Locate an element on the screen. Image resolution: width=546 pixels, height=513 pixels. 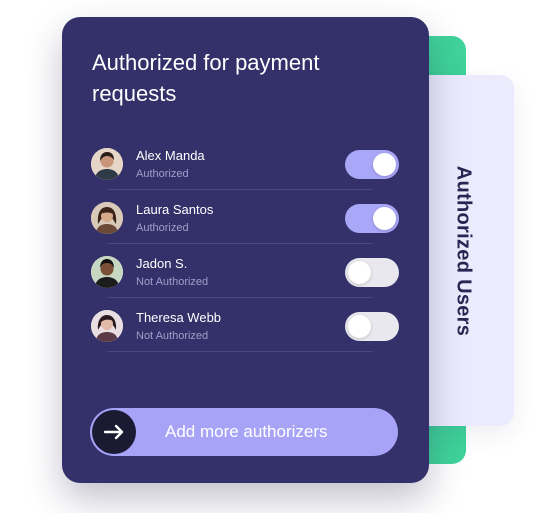
user-row-alex-manda: Alex Manda Authorized is located at coordinates (246, 172).